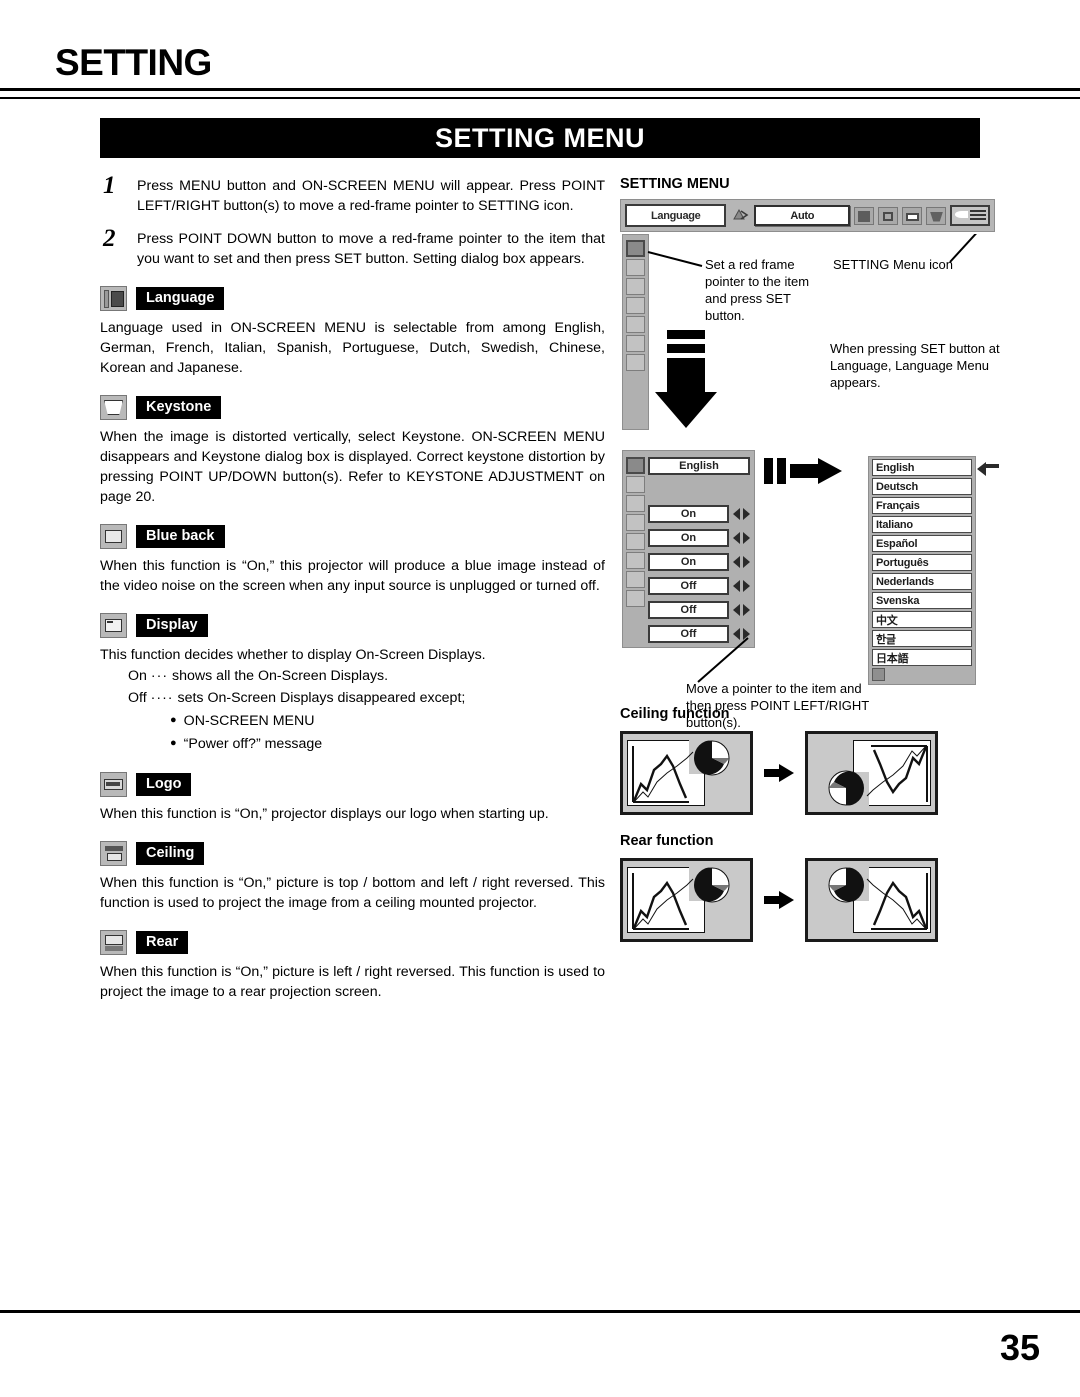 The width and height of the screenshot is (1080, 1397). I want to click on section-label: Rear, so click(162, 942).